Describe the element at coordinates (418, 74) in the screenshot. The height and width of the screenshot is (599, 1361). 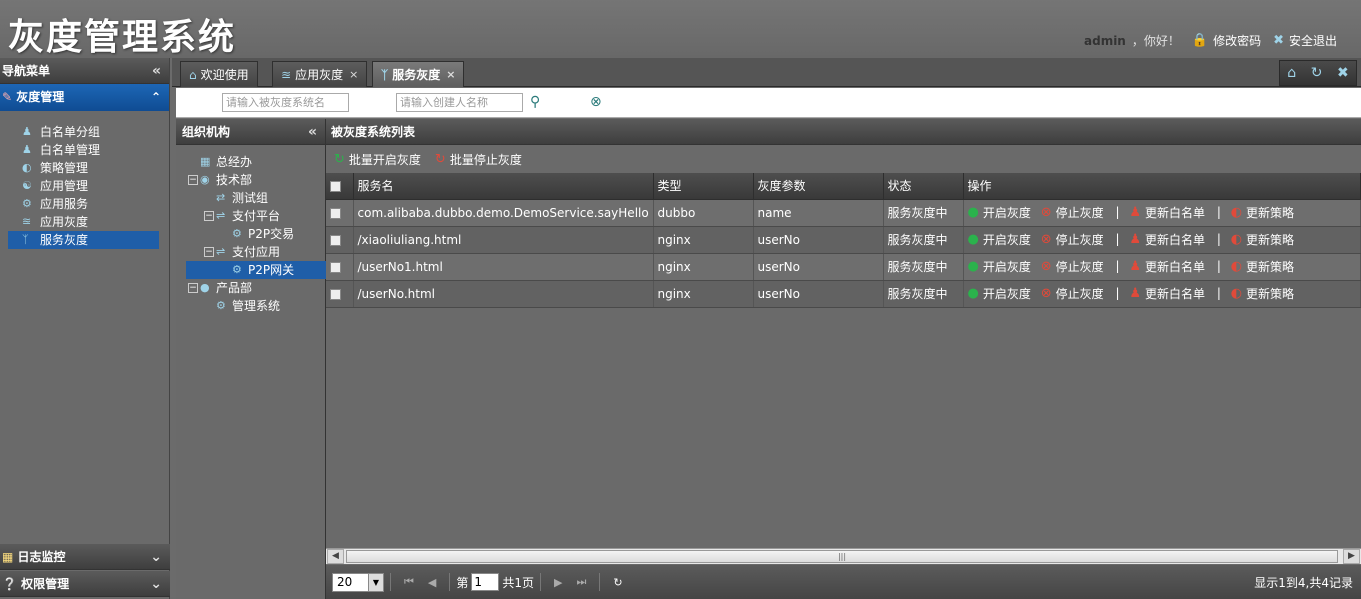
I see `tab-service-gray: ᛉ 服务灰度 ×` at that location.